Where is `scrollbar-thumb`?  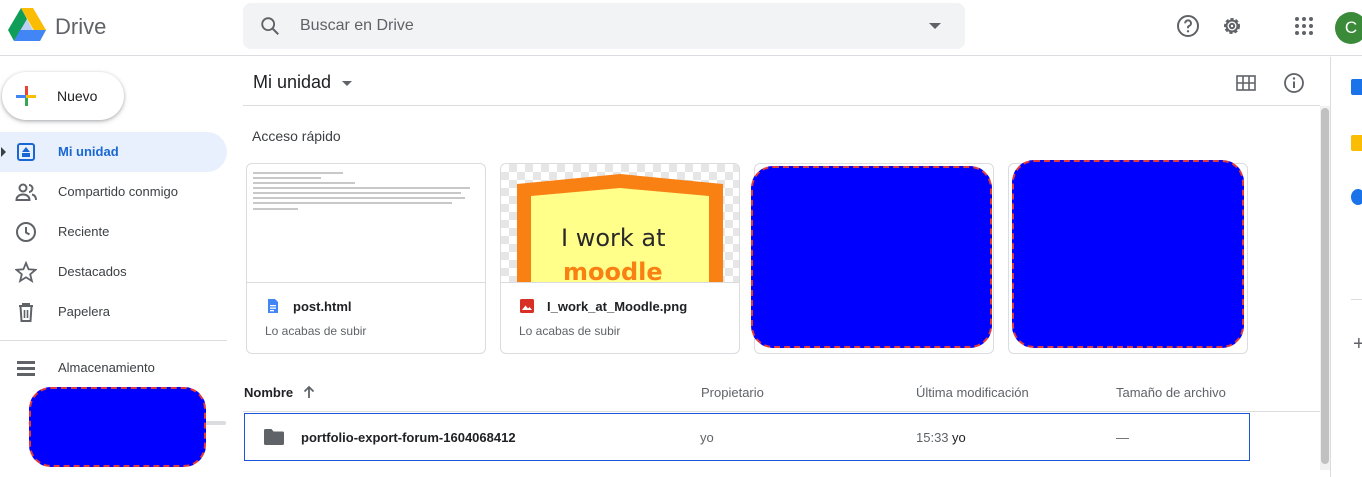 scrollbar-thumb is located at coordinates (1325, 286).